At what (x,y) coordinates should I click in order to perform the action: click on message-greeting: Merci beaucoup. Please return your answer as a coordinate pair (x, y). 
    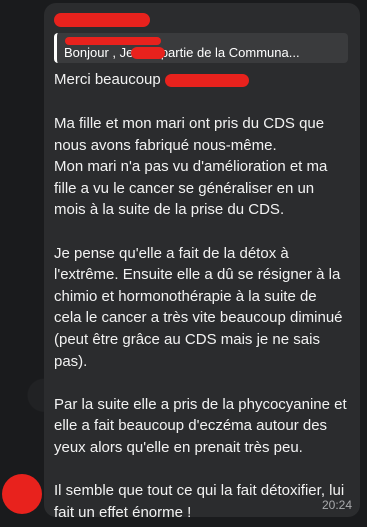
    Looking at the image, I should click on (201, 80).